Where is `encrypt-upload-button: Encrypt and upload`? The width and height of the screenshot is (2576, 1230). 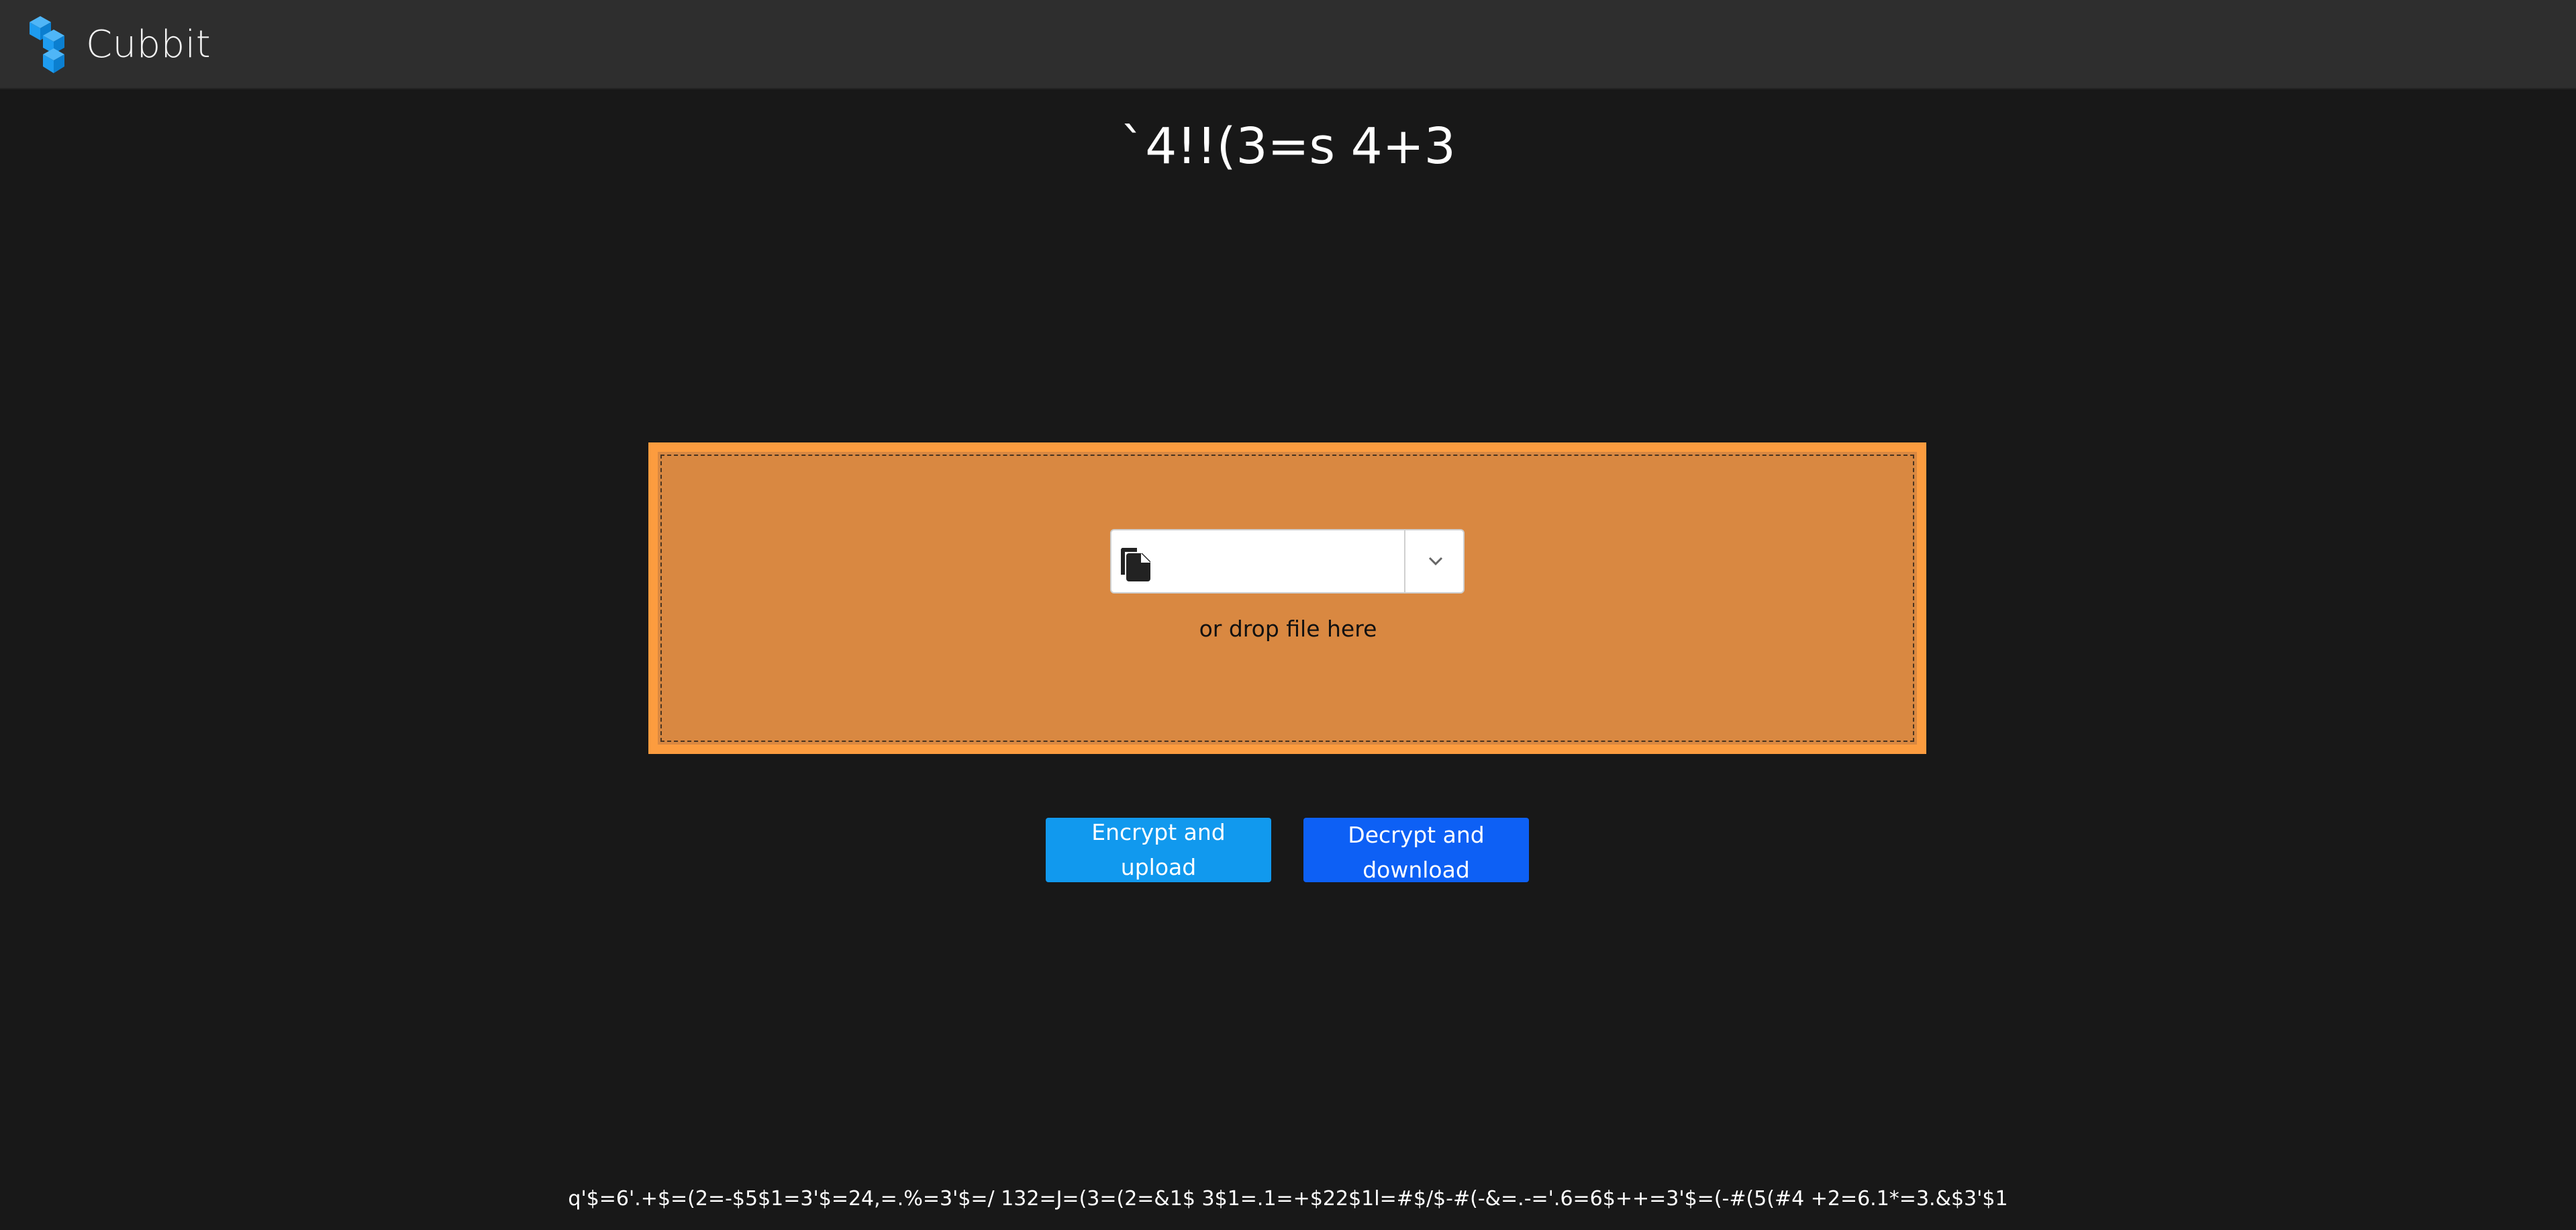
encrypt-upload-button: Encrypt and upload is located at coordinates (1158, 850).